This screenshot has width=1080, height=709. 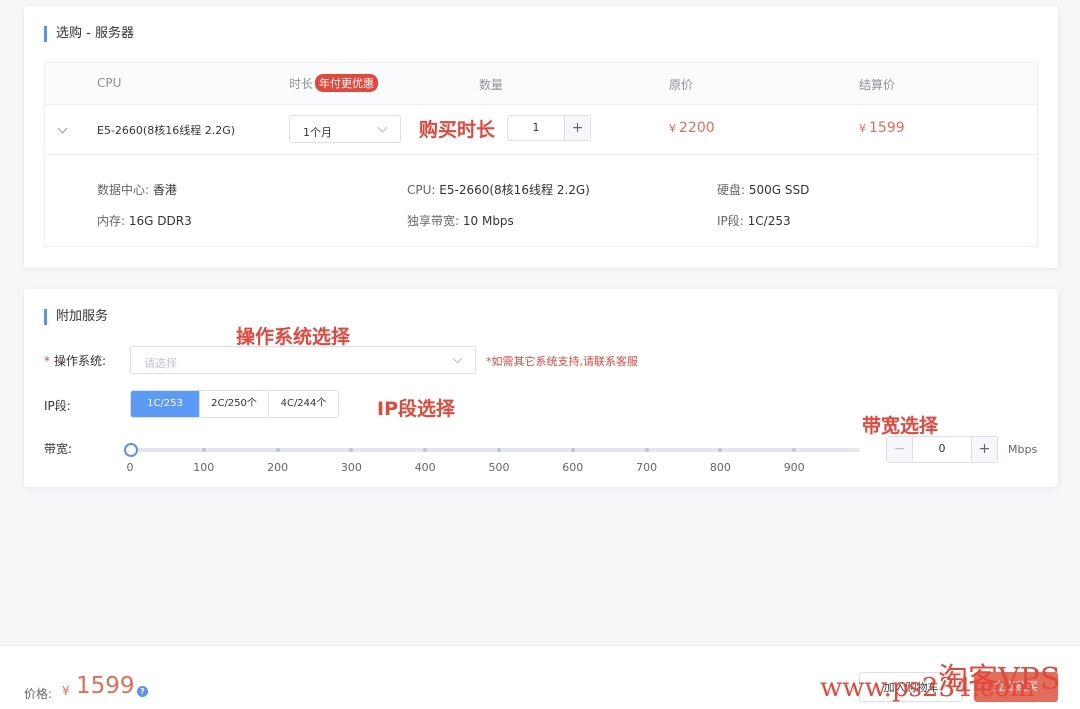 I want to click on table-header: CPU 时长 年付更优惠 数量 原价 结算价, so click(x=541, y=84).